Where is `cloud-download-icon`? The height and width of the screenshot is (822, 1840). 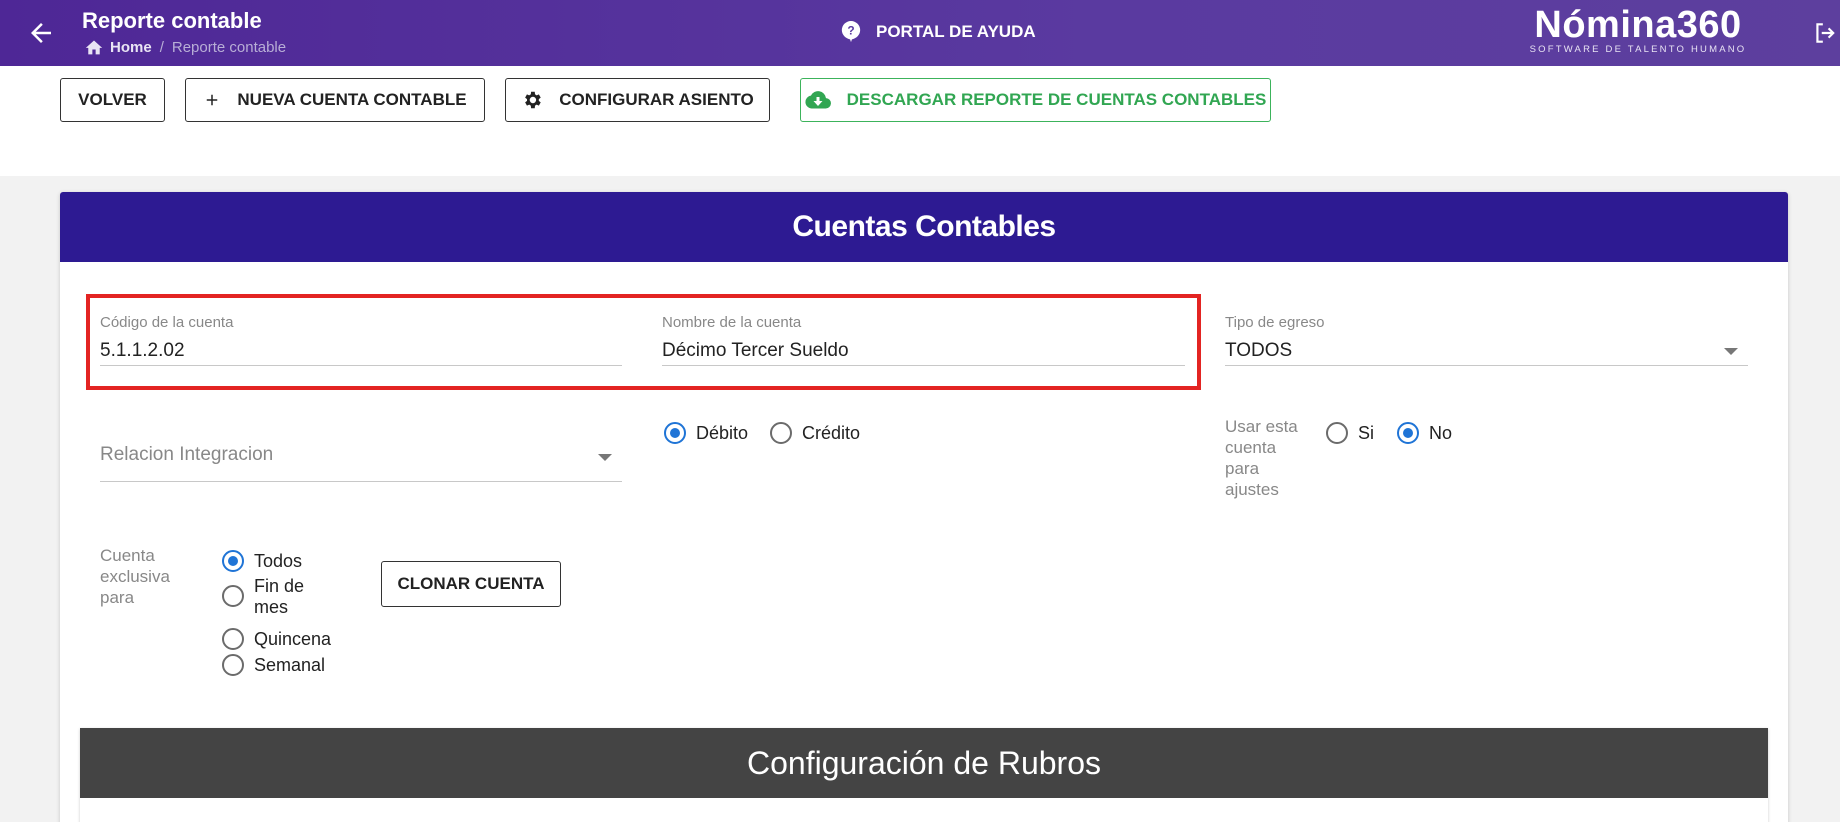
cloud-download-icon is located at coordinates (818, 100).